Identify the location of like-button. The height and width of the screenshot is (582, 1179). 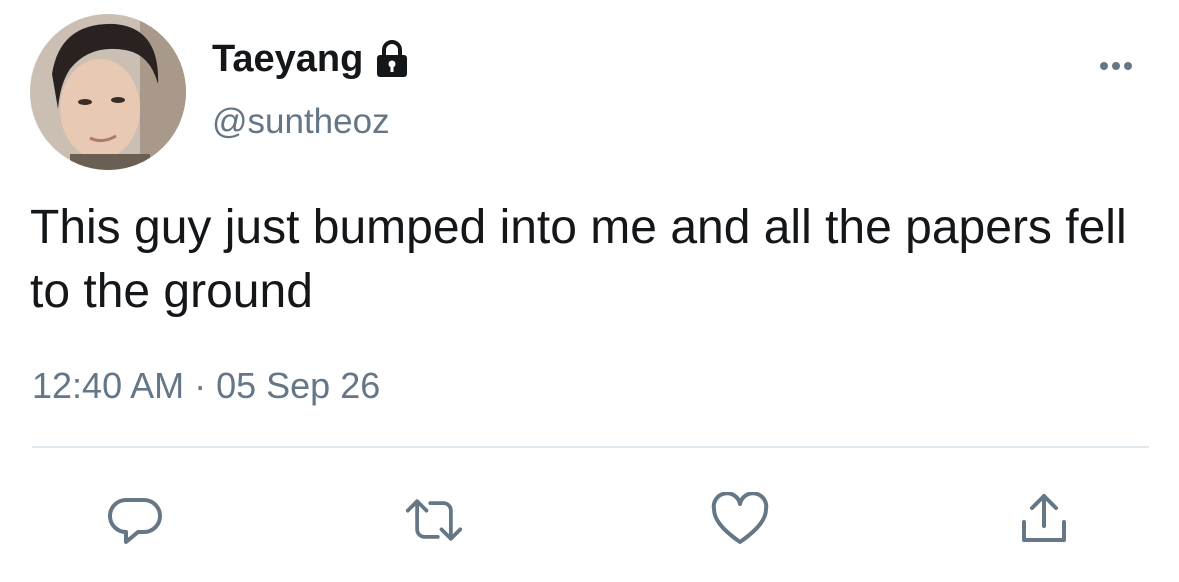
(740, 520).